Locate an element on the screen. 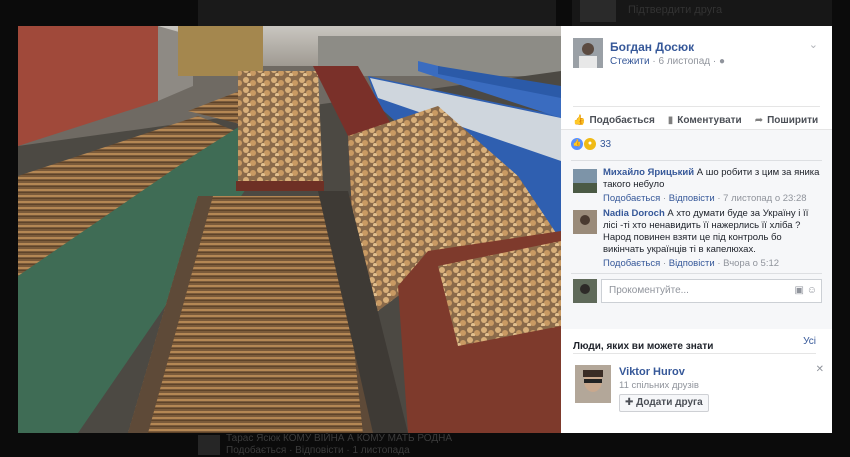 This screenshot has height=457, width=850. background-comment-text: Тарас Ясюк КОМУ ВІЙНА А КОМУ МАТЬ РОДНА is located at coordinates (339, 438).